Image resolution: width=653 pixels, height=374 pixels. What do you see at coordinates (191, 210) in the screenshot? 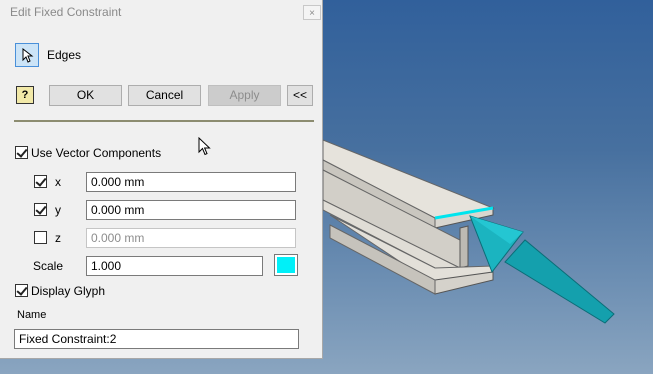
I see `y-component-field: 0.000 mm` at bounding box center [191, 210].